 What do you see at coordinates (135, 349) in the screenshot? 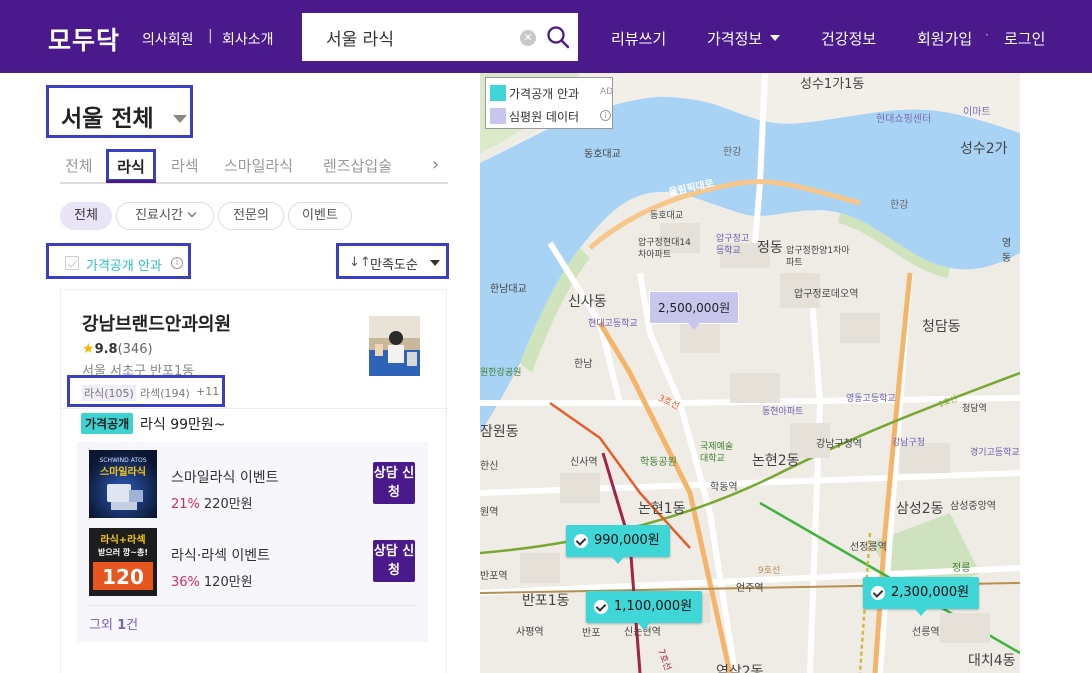
I see `review-count: (346)` at bounding box center [135, 349].